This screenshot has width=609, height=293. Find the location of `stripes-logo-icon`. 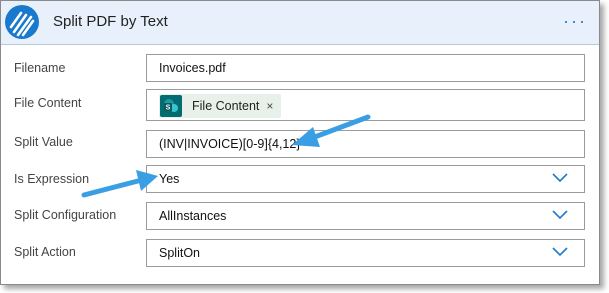

stripes-logo-icon is located at coordinates (22, 22).